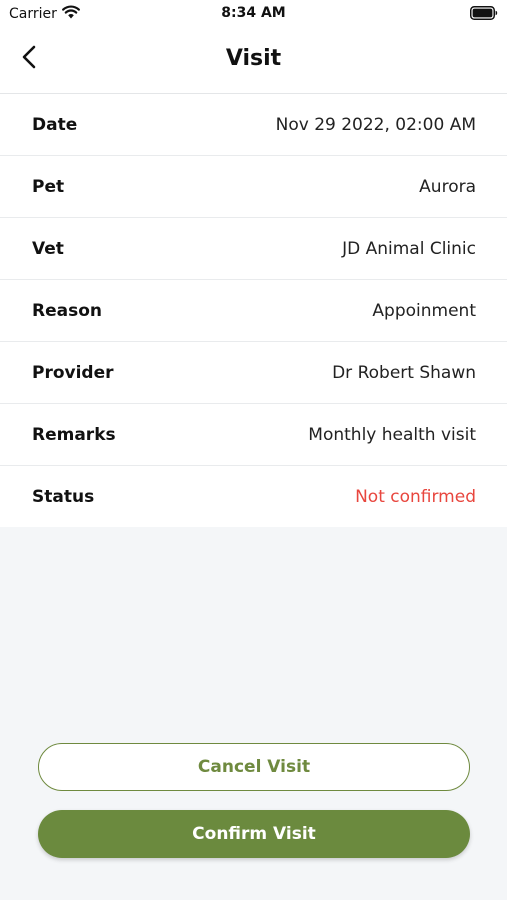 Image resolution: width=507 pixels, height=900 pixels. I want to click on clock: 8:34 AM, so click(253, 13).